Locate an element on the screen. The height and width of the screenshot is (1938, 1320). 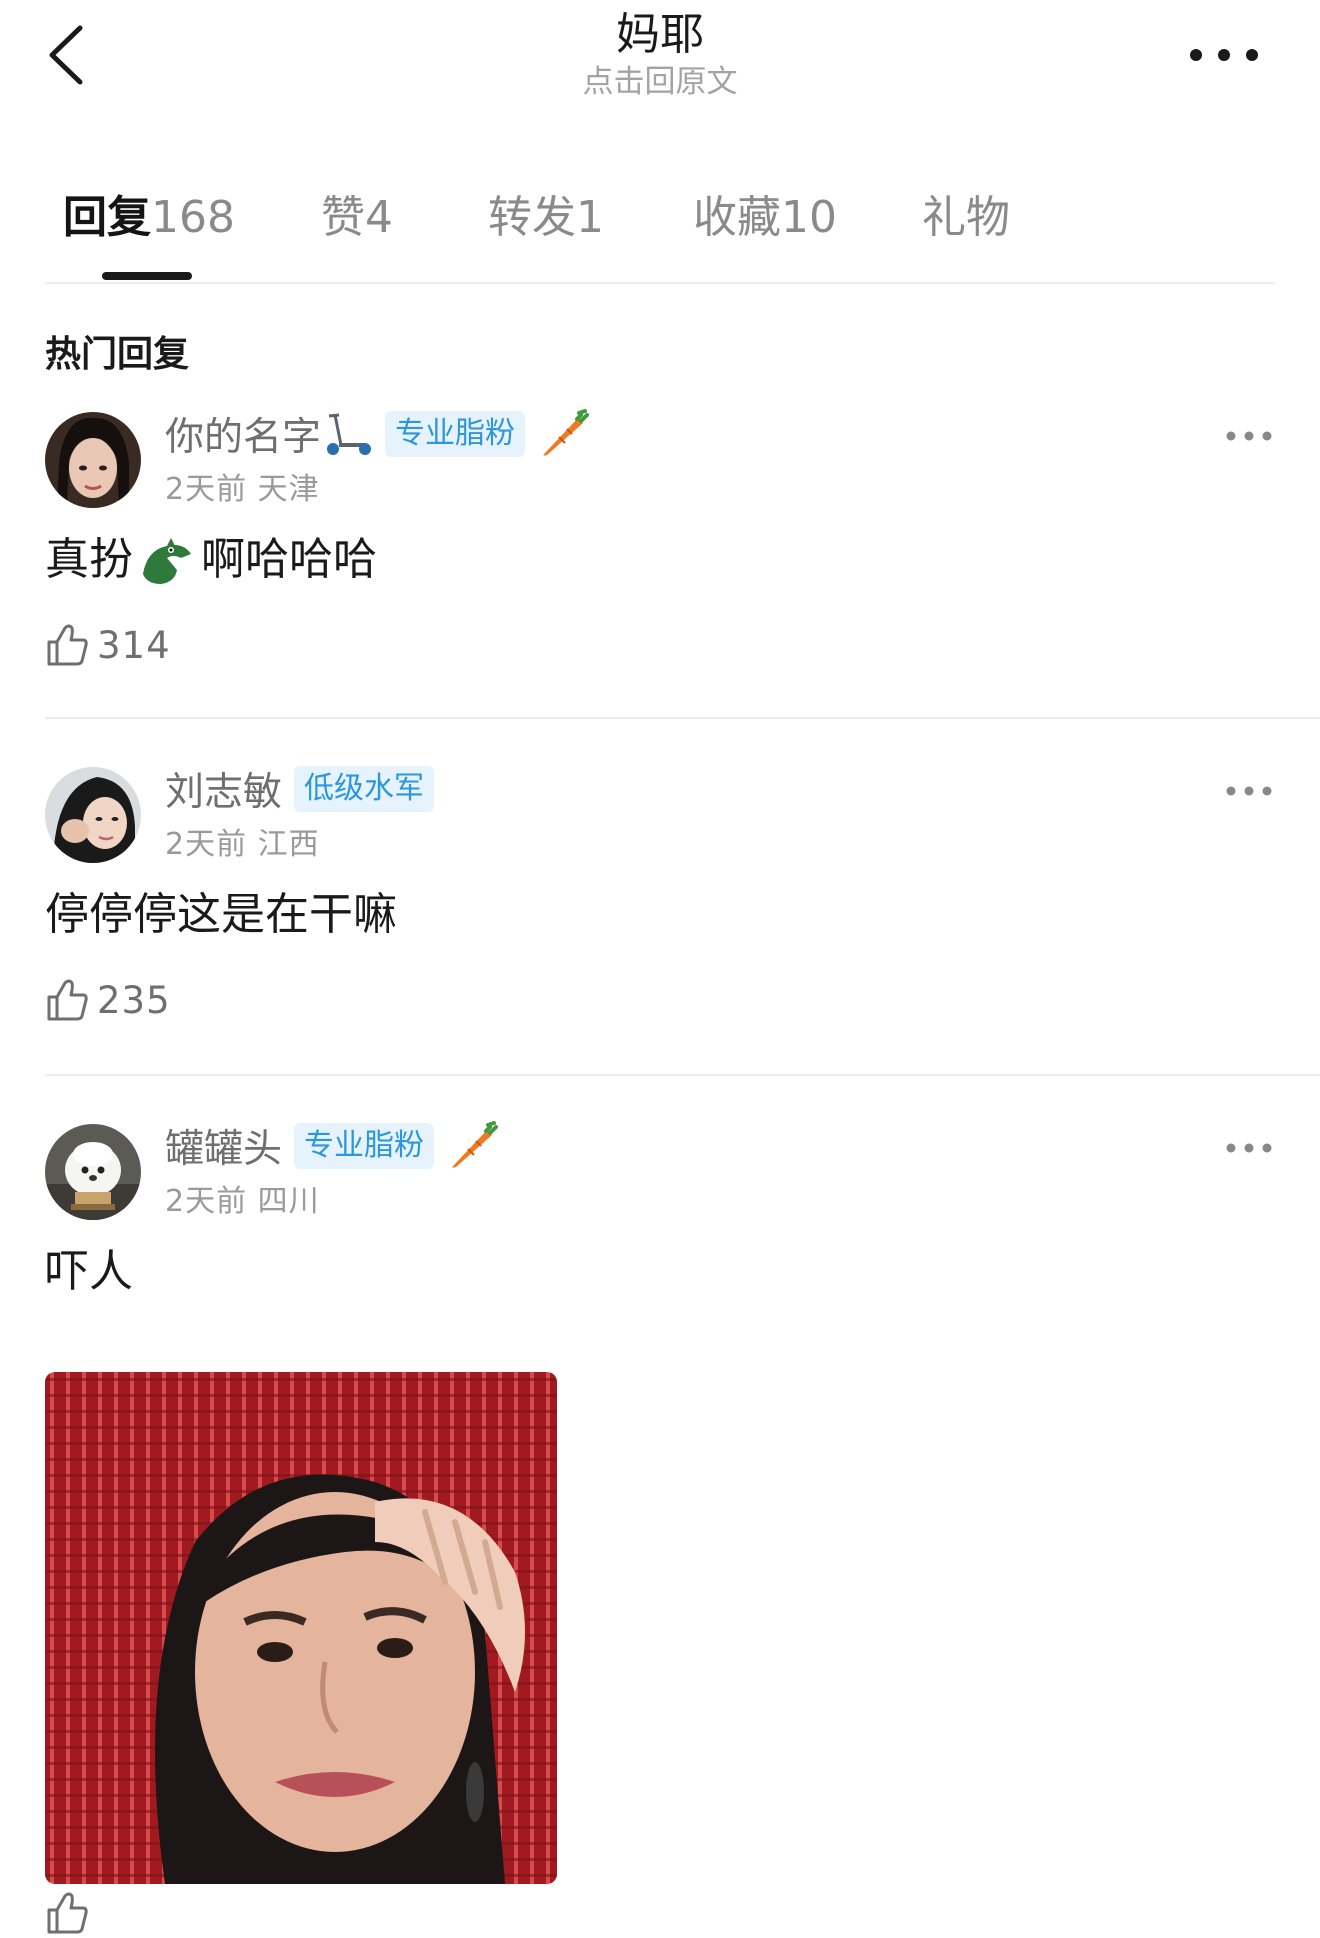
username: 刘志敏 is located at coordinates (223, 789).